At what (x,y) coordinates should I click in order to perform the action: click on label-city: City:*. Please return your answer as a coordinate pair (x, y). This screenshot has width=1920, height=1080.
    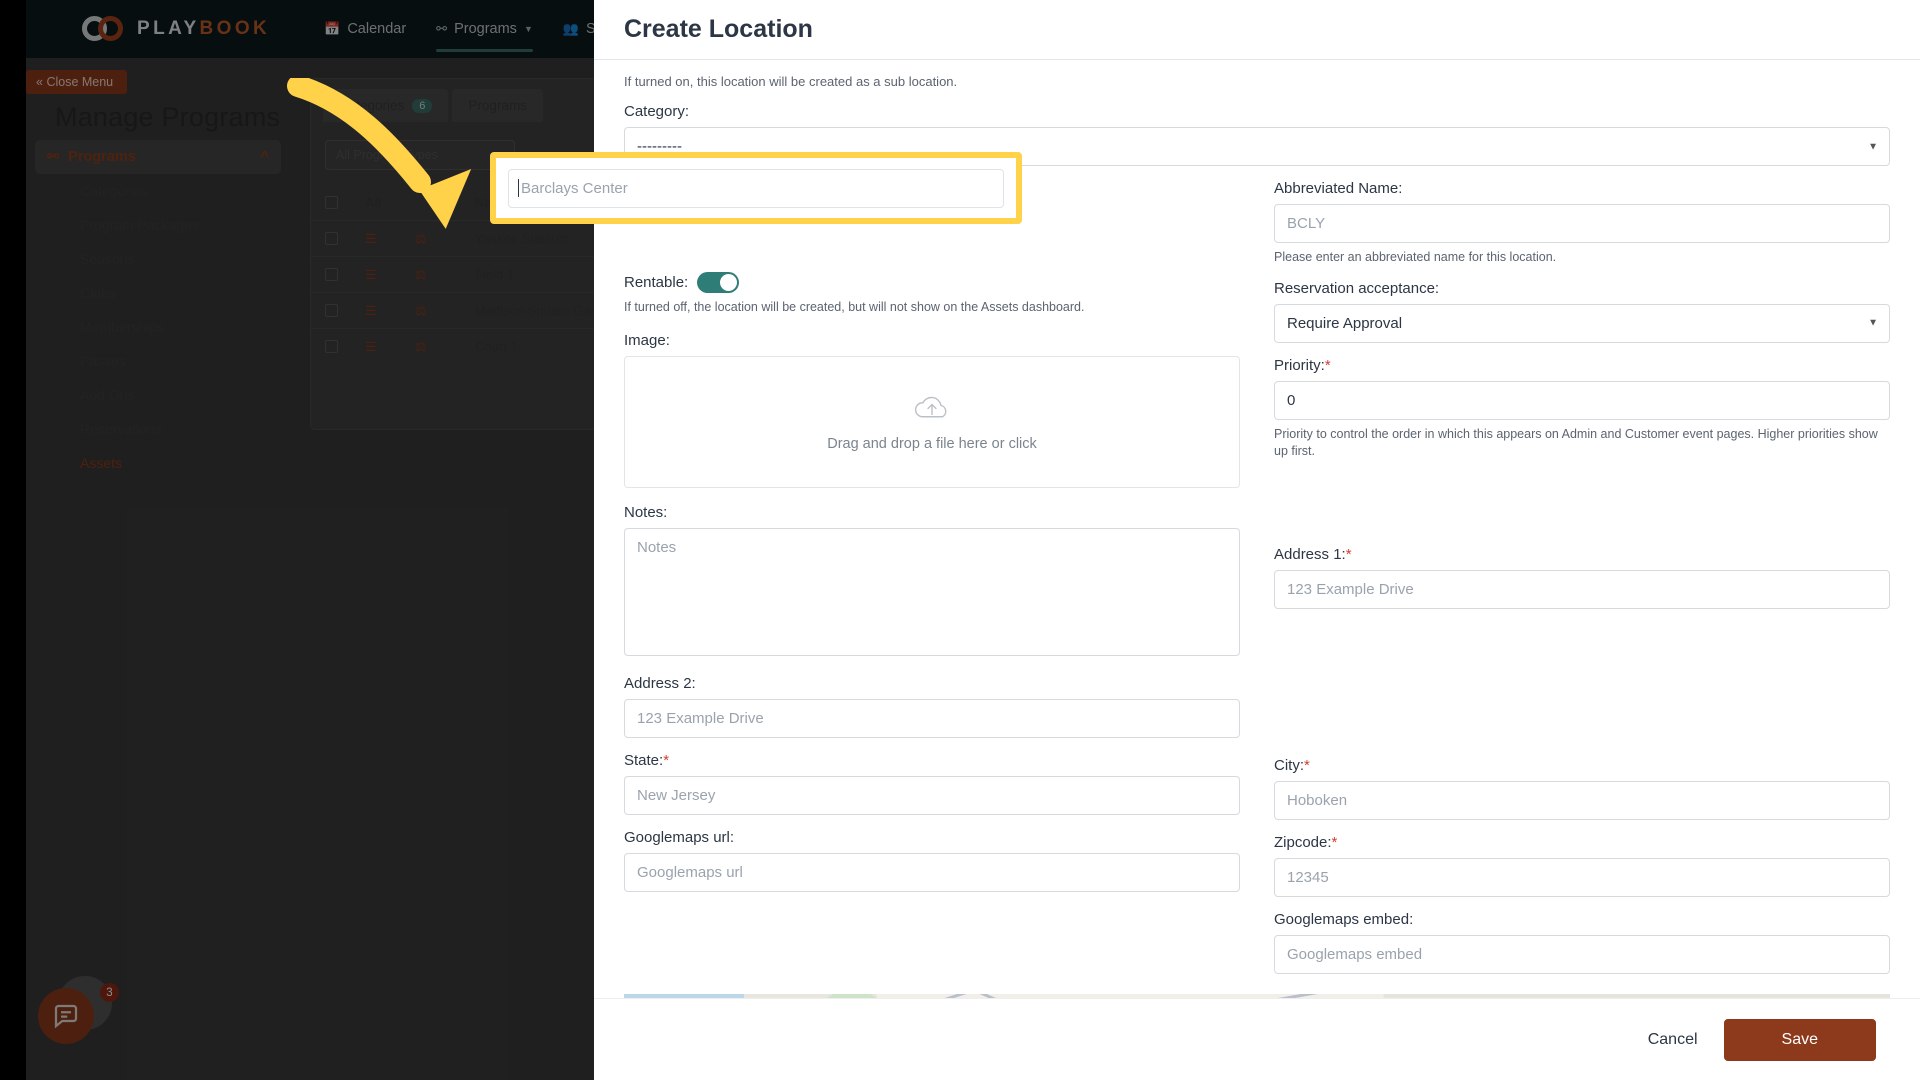
    Looking at the image, I should click on (1292, 765).